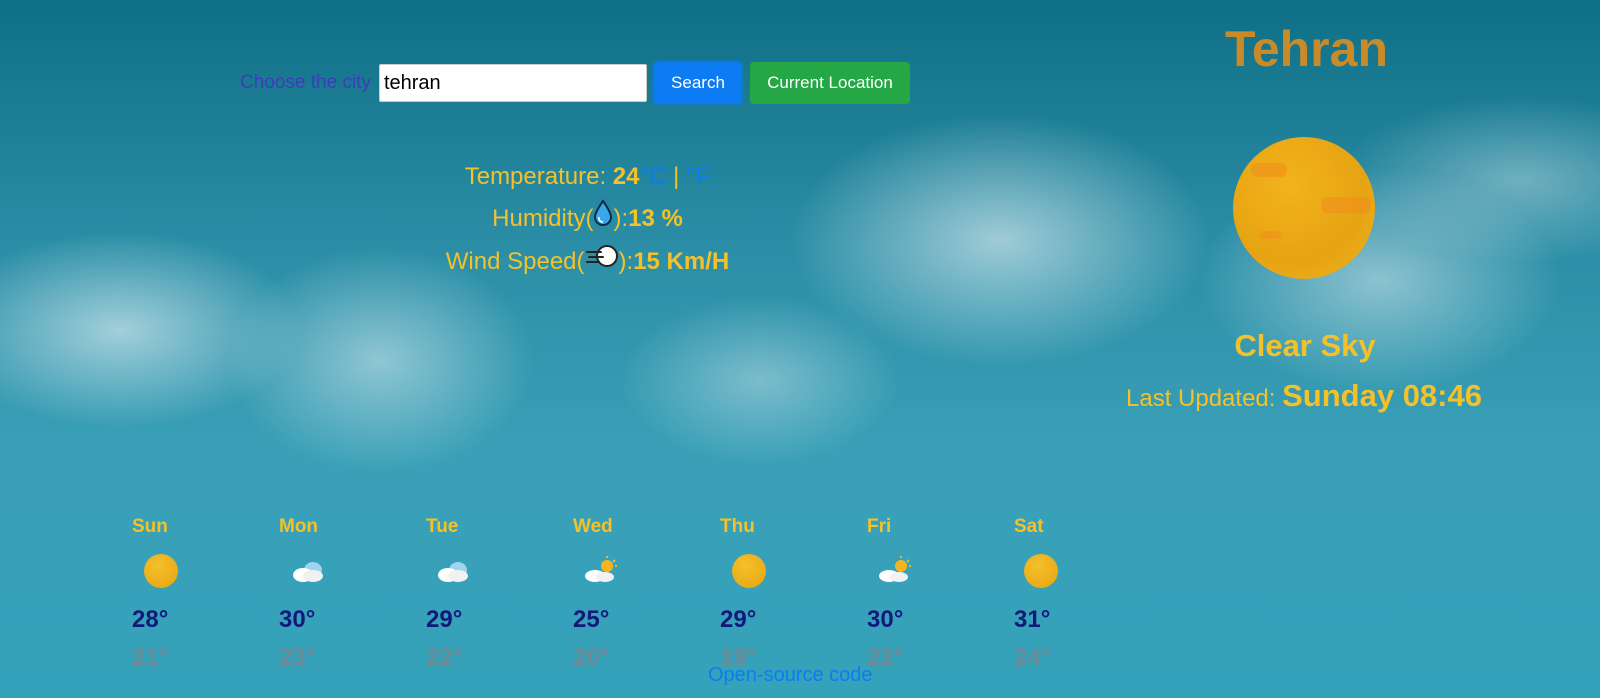 The height and width of the screenshot is (698, 1600). Describe the element at coordinates (829, 83) in the screenshot. I see `current-location-button: Current Location` at that location.